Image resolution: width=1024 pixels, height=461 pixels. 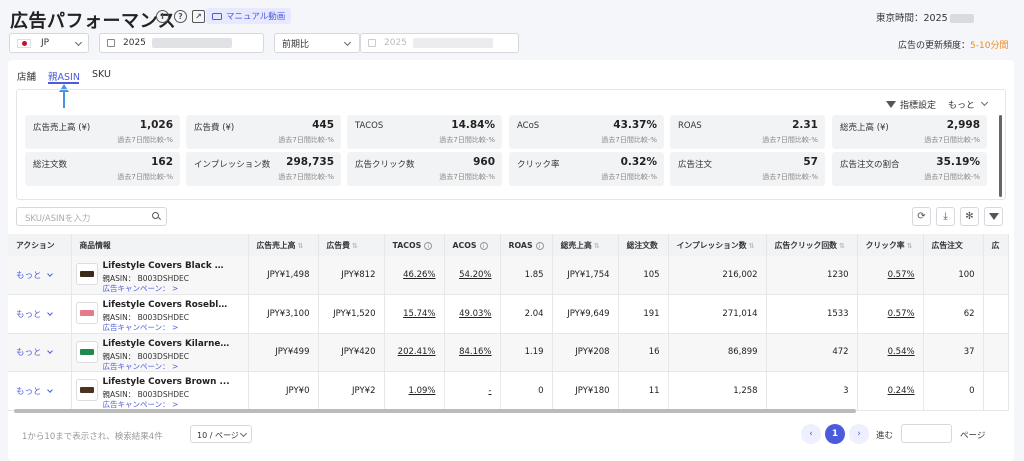 I want to click on table-cell: 1.09%, so click(x=414, y=391).